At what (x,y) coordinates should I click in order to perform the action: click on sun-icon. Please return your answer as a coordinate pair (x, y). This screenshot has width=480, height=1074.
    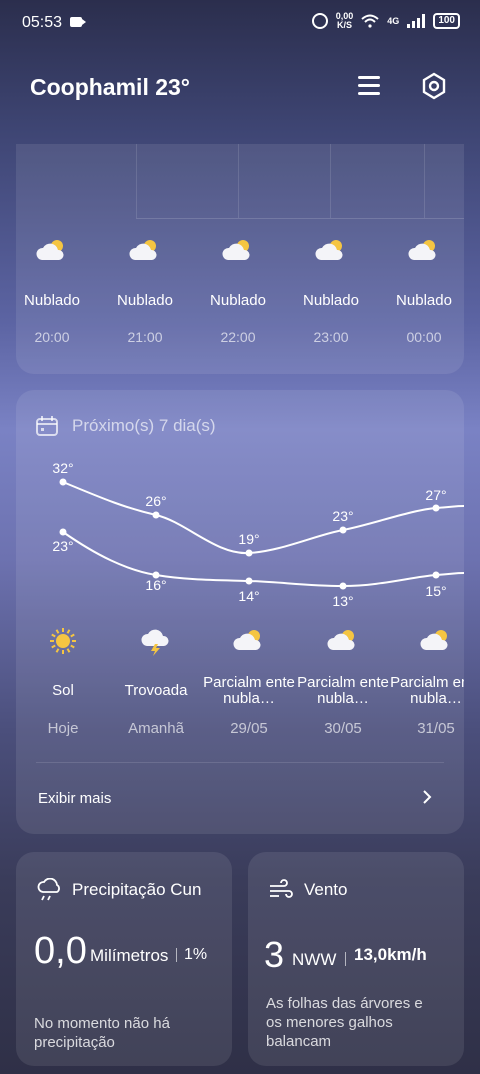
    Looking at the image, I should click on (63, 641).